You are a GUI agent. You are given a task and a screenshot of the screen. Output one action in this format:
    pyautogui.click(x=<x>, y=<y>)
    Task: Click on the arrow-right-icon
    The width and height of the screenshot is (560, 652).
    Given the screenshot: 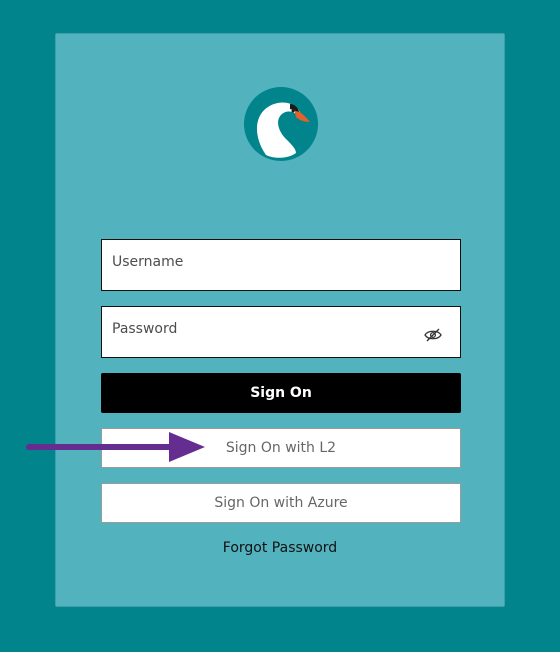 What is the action you would take?
    pyautogui.click(x=115, y=447)
    